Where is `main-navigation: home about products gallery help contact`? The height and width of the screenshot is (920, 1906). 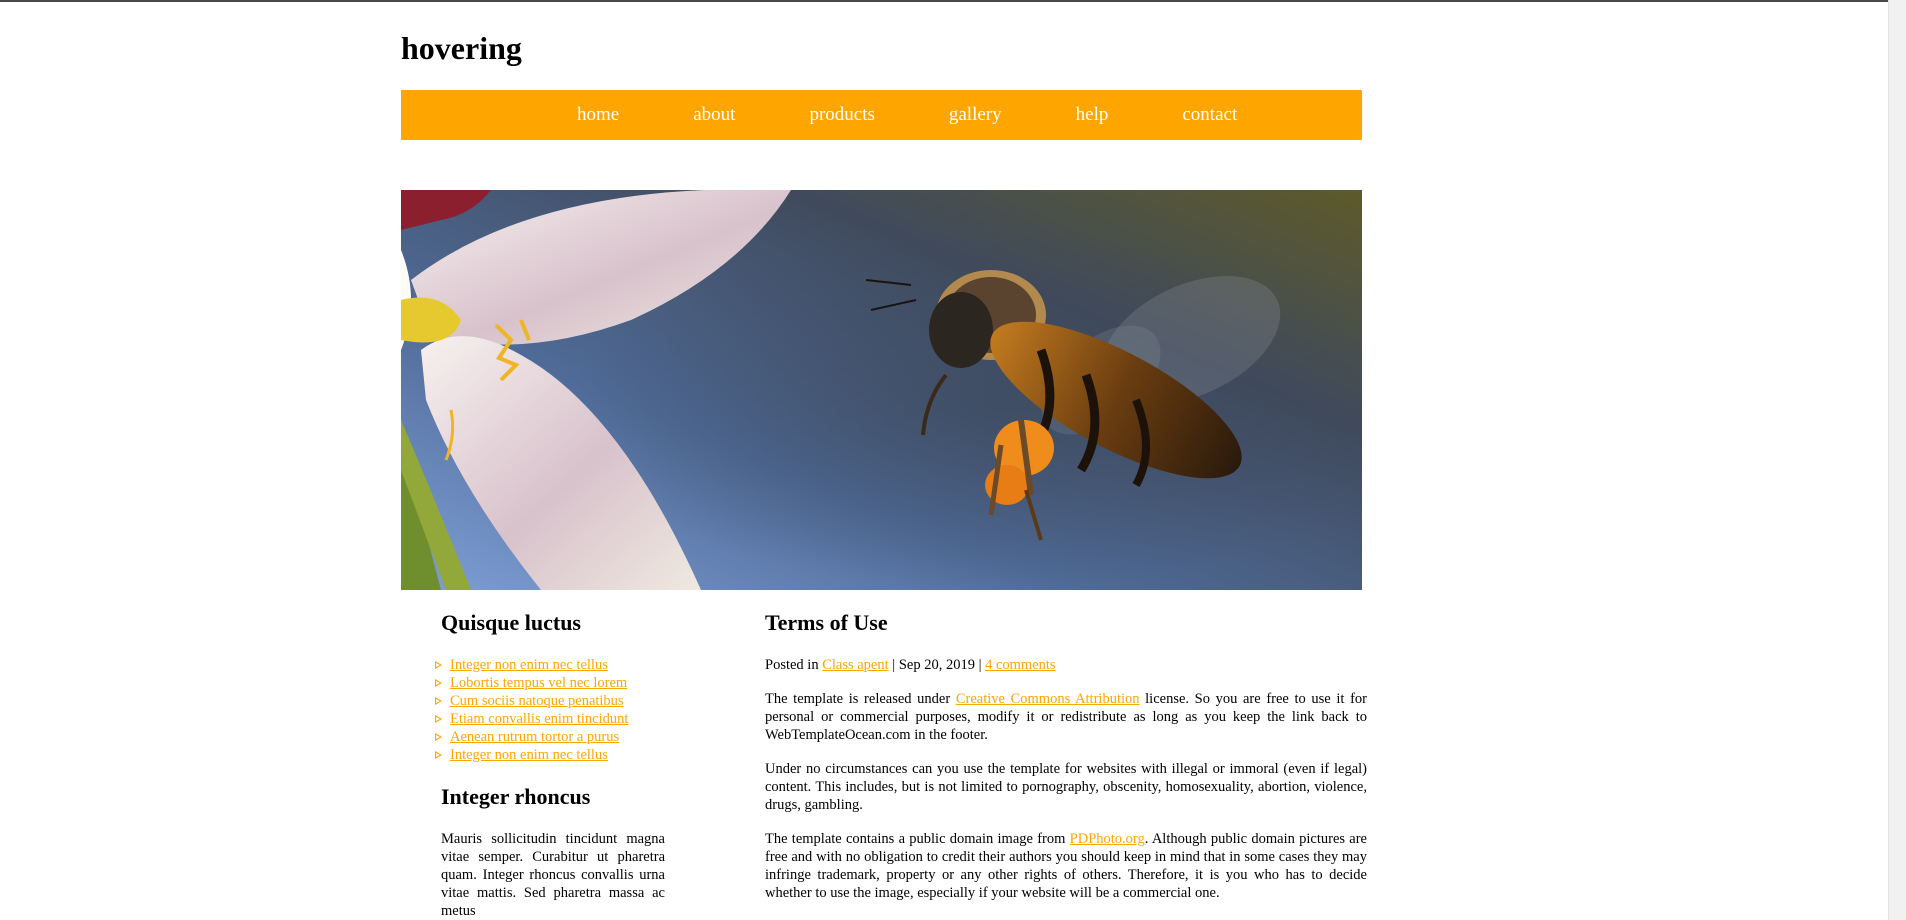 main-navigation: home about products gallery help contact is located at coordinates (881, 115).